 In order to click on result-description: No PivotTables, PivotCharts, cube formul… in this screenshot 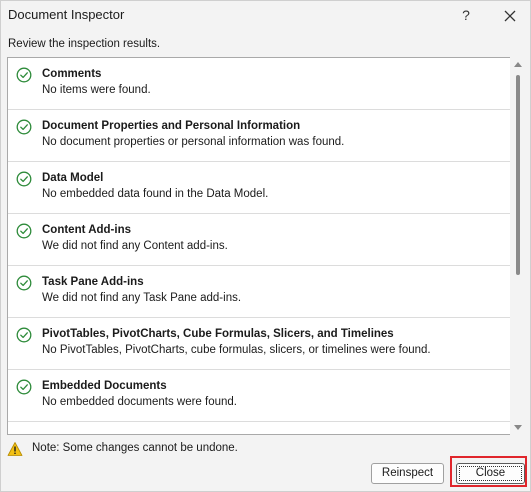, I will do `click(236, 350)`.